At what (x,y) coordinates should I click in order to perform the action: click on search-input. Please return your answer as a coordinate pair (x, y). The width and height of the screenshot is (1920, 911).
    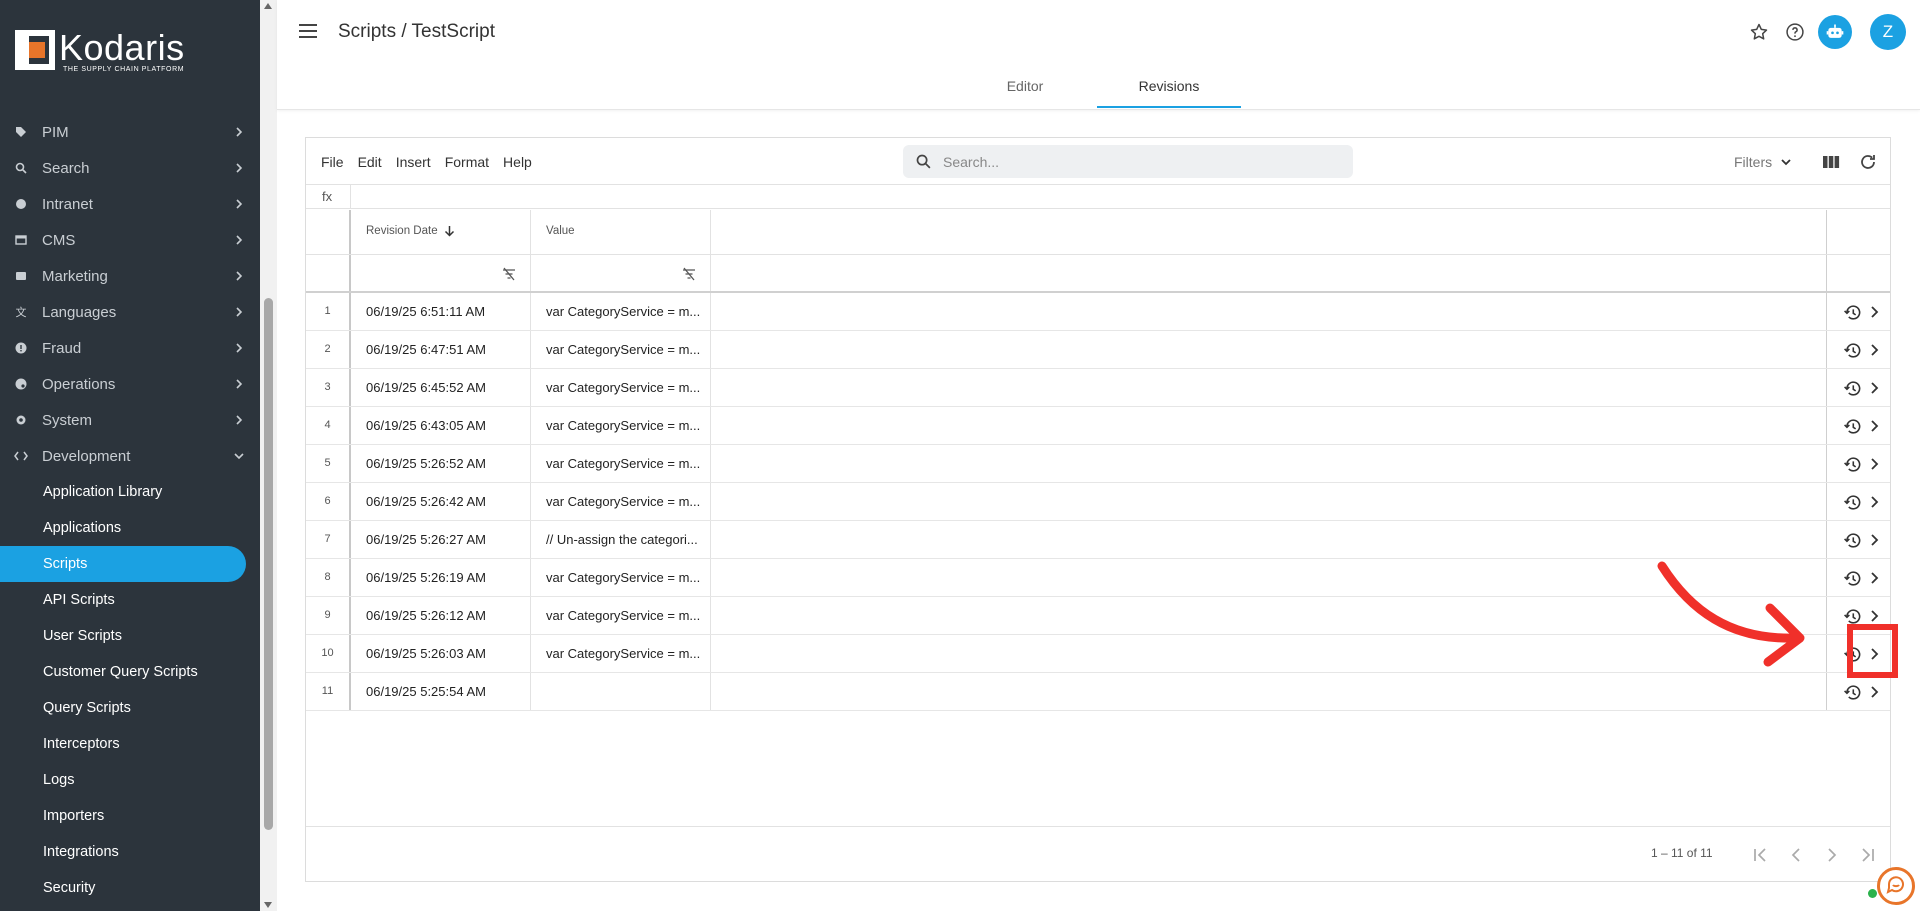
    Looking at the image, I should click on (1143, 162).